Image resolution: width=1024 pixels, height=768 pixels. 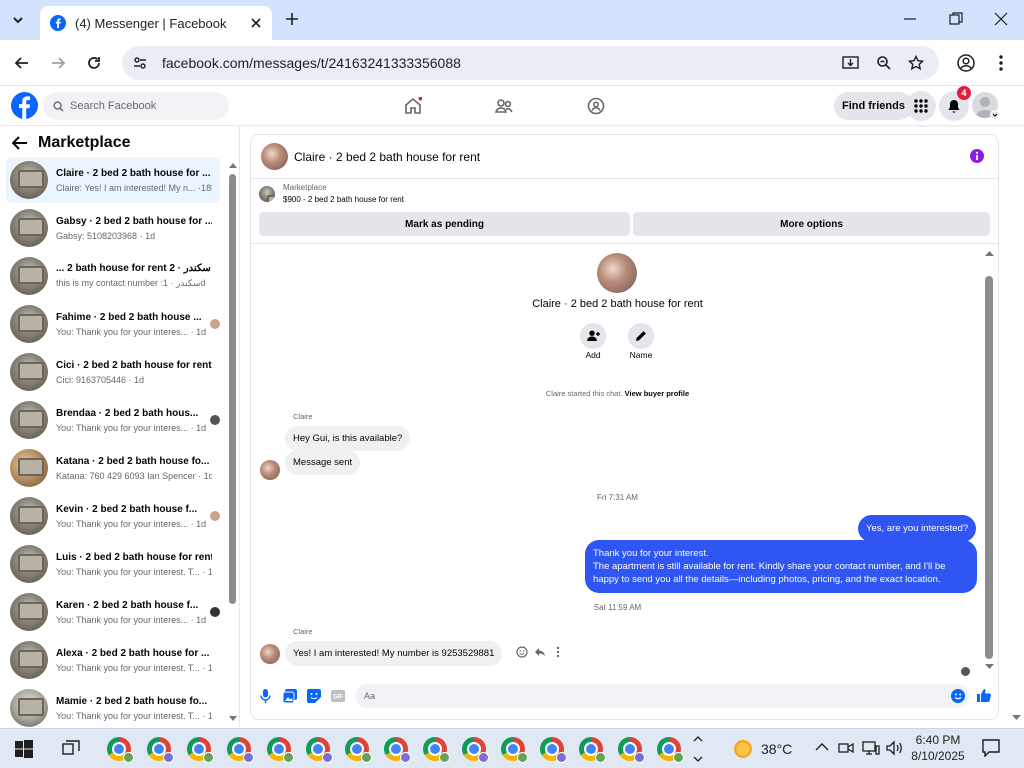 What do you see at coordinates (698, 749) in the screenshot?
I see `taskbar-scroll-icon` at bounding box center [698, 749].